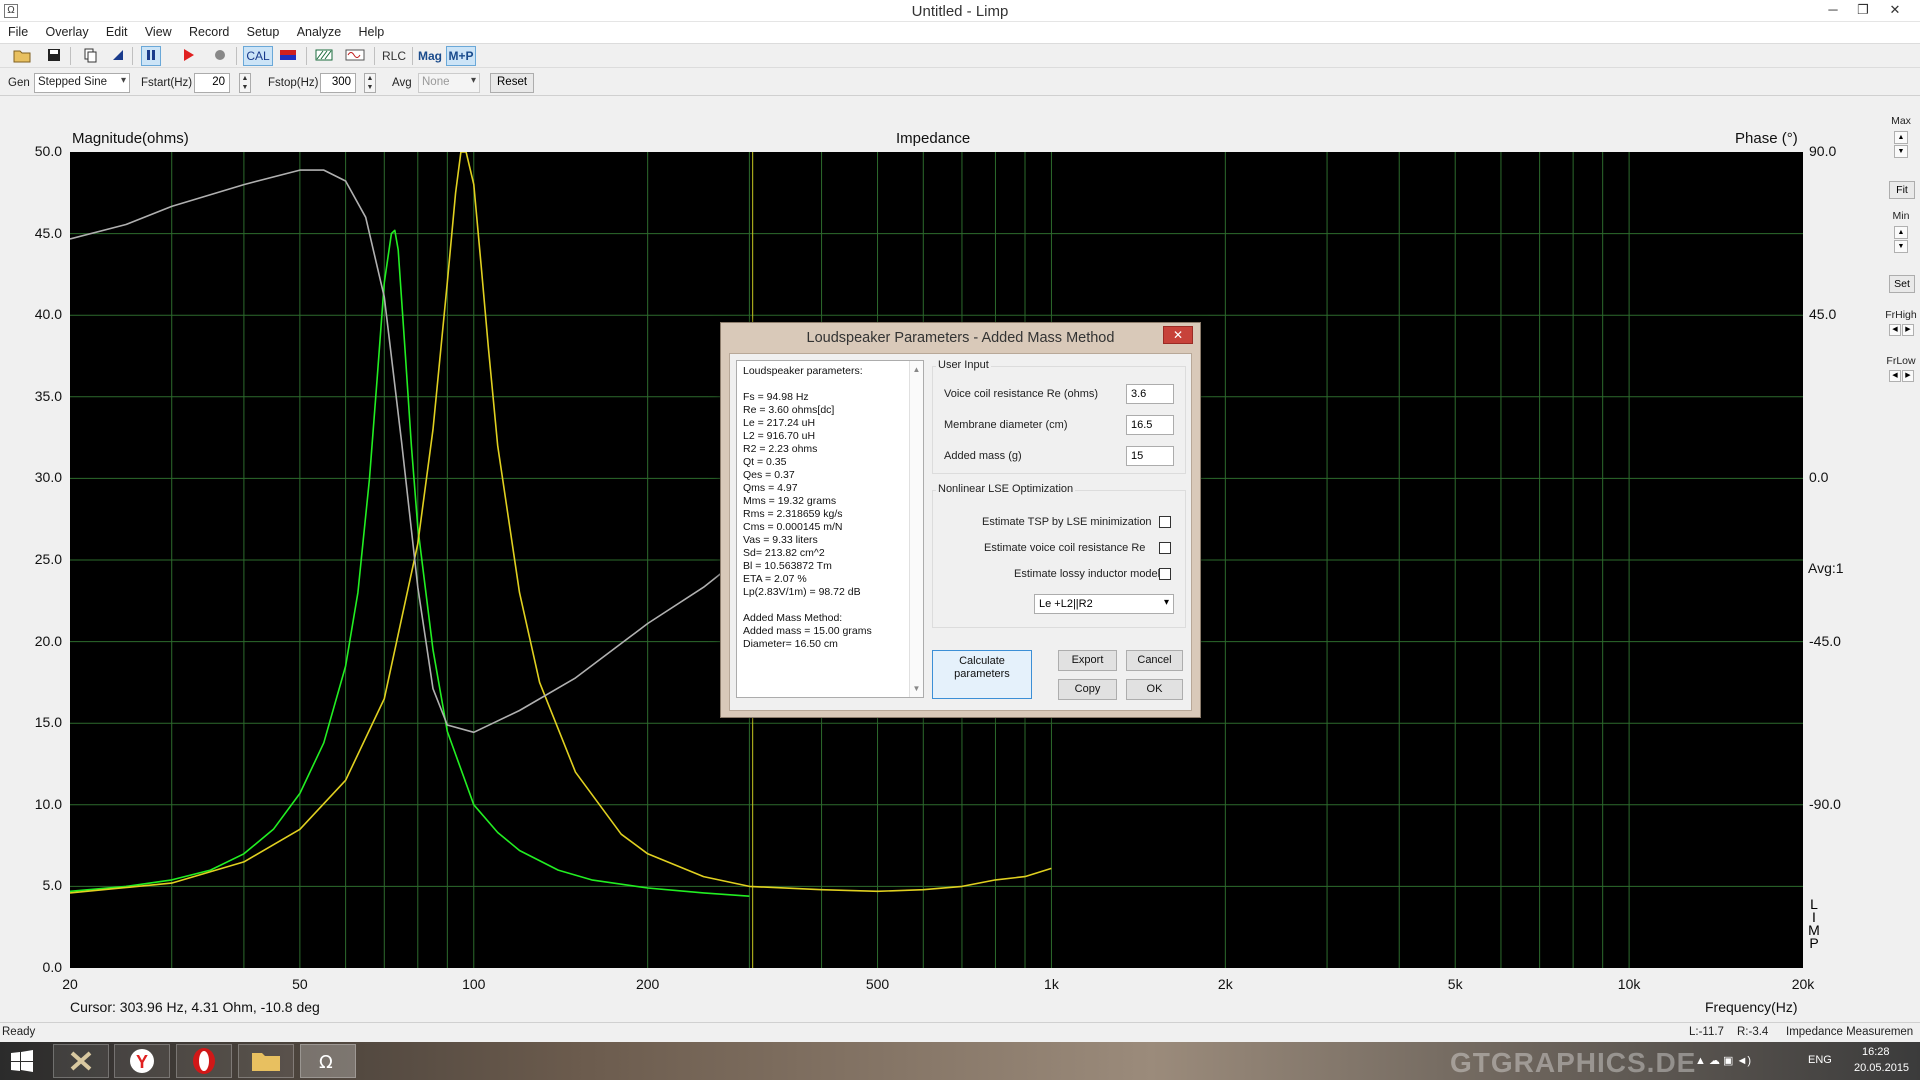 The width and height of the screenshot is (1920, 1080). I want to click on open-folder-icon, so click(22, 56).